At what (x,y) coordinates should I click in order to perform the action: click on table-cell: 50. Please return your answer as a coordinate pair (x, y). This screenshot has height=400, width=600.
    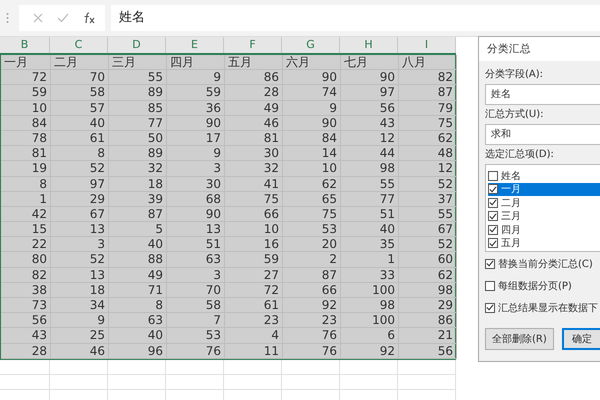
    Looking at the image, I should click on (138, 138).